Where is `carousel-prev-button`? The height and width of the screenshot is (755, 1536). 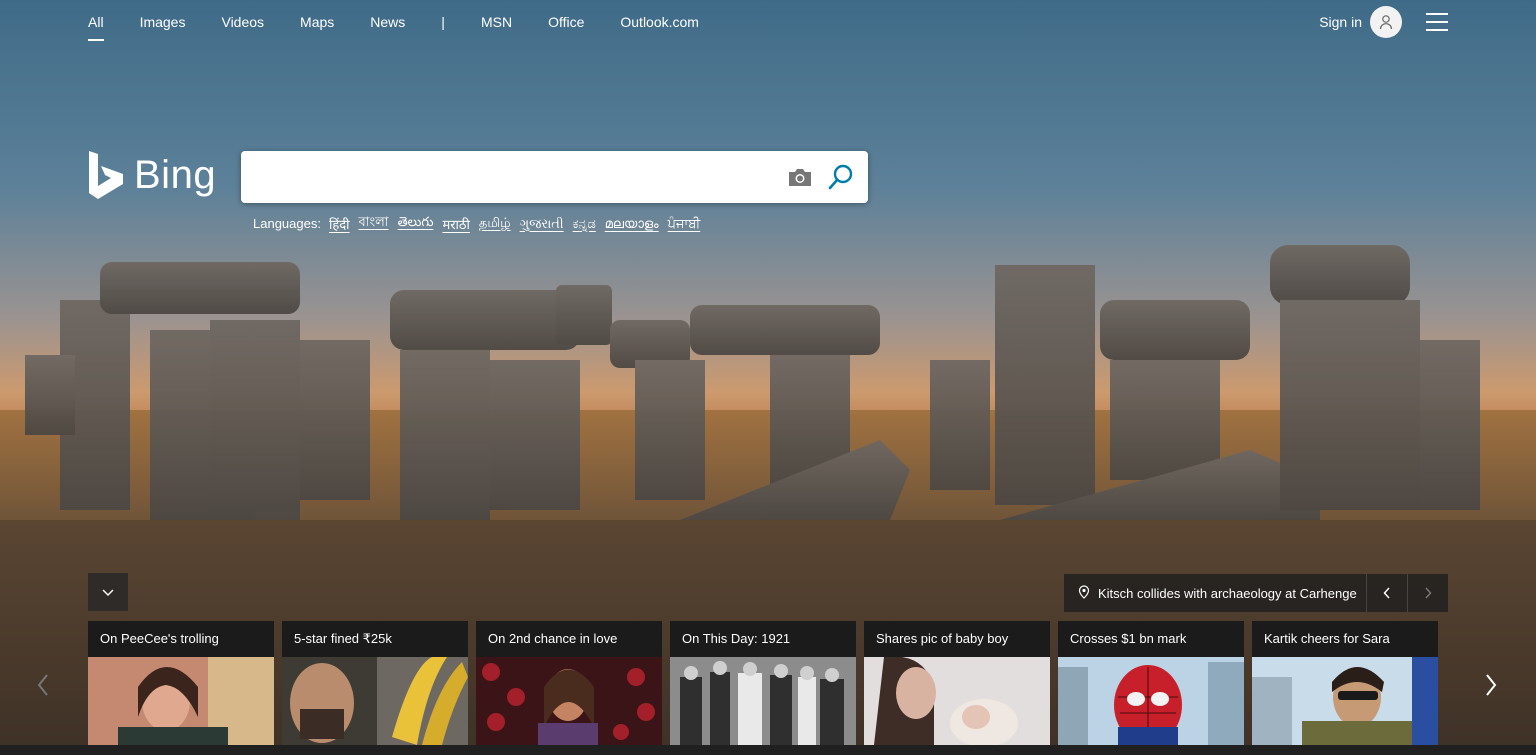
carousel-prev-button is located at coordinates (43, 685).